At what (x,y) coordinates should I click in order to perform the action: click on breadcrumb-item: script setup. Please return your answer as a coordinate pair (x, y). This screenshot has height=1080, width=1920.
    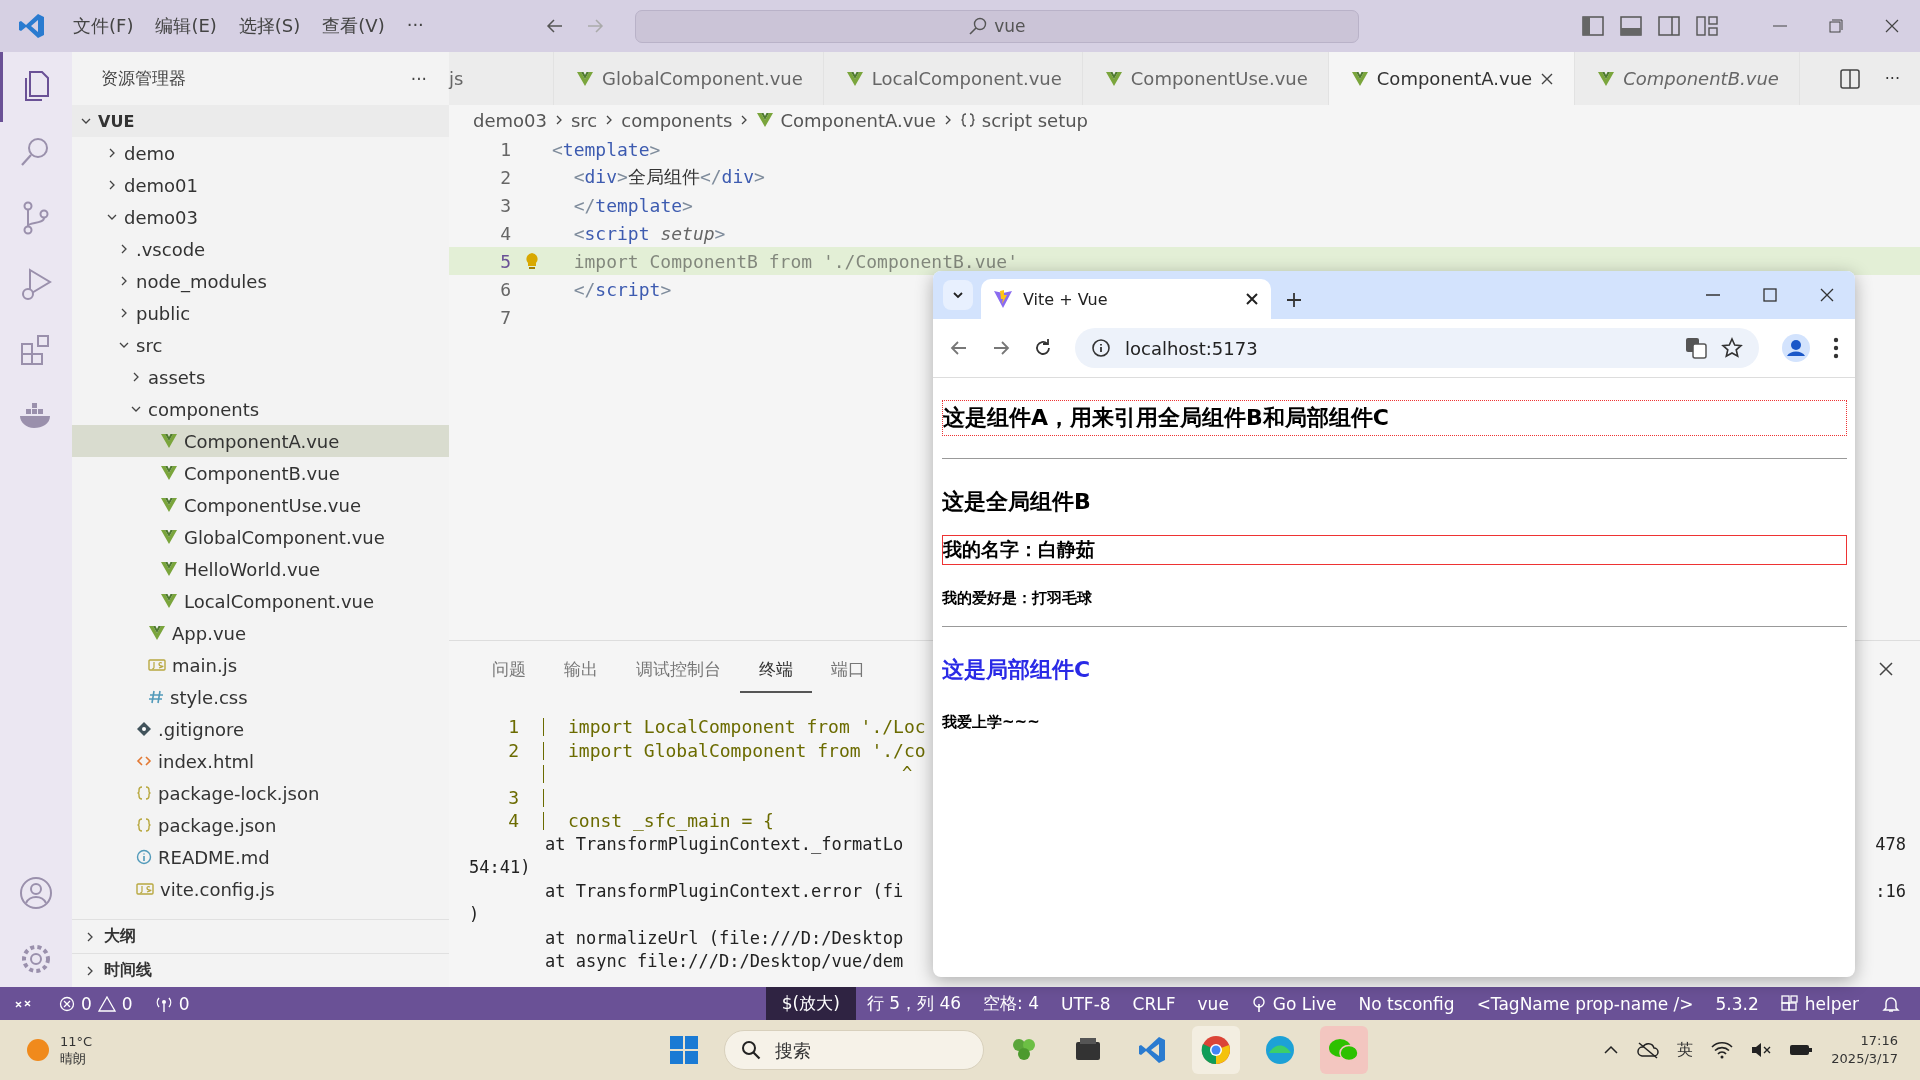
    Looking at the image, I should click on (1024, 120).